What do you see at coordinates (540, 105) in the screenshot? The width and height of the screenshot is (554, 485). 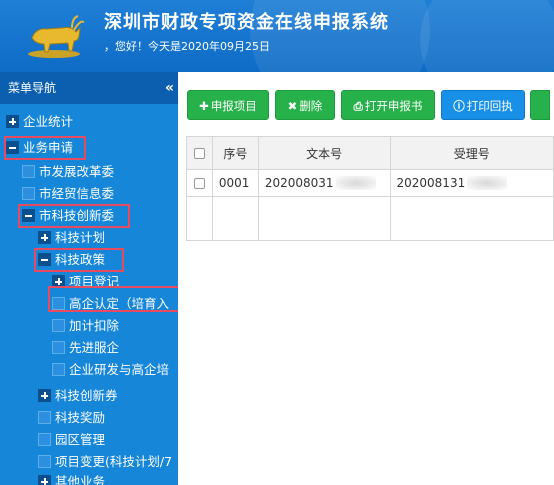 I see `more-button` at bounding box center [540, 105].